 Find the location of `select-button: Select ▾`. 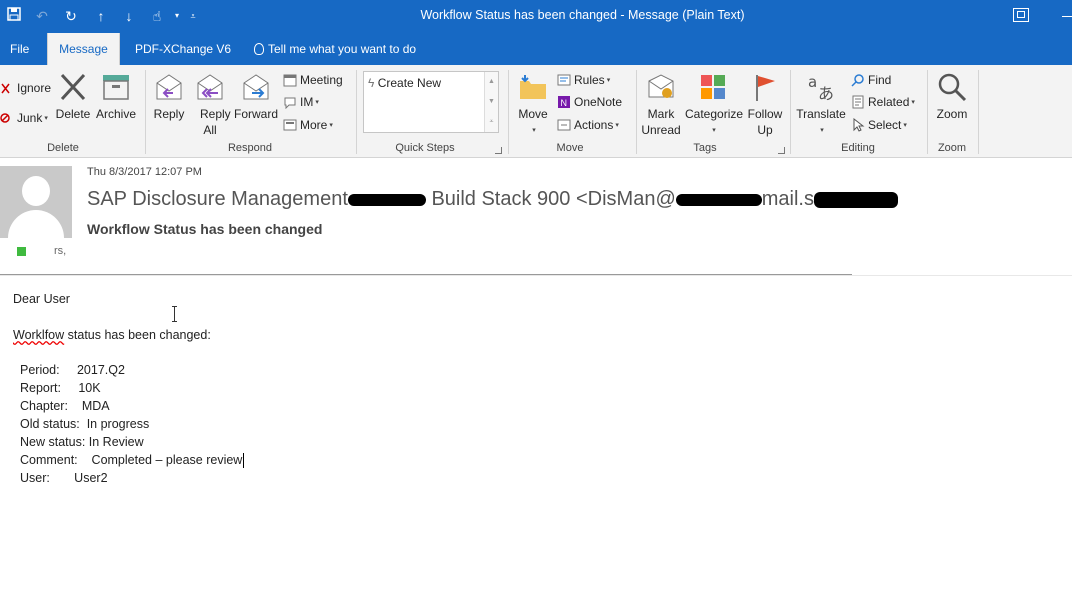

select-button: Select ▾ is located at coordinates (879, 125).